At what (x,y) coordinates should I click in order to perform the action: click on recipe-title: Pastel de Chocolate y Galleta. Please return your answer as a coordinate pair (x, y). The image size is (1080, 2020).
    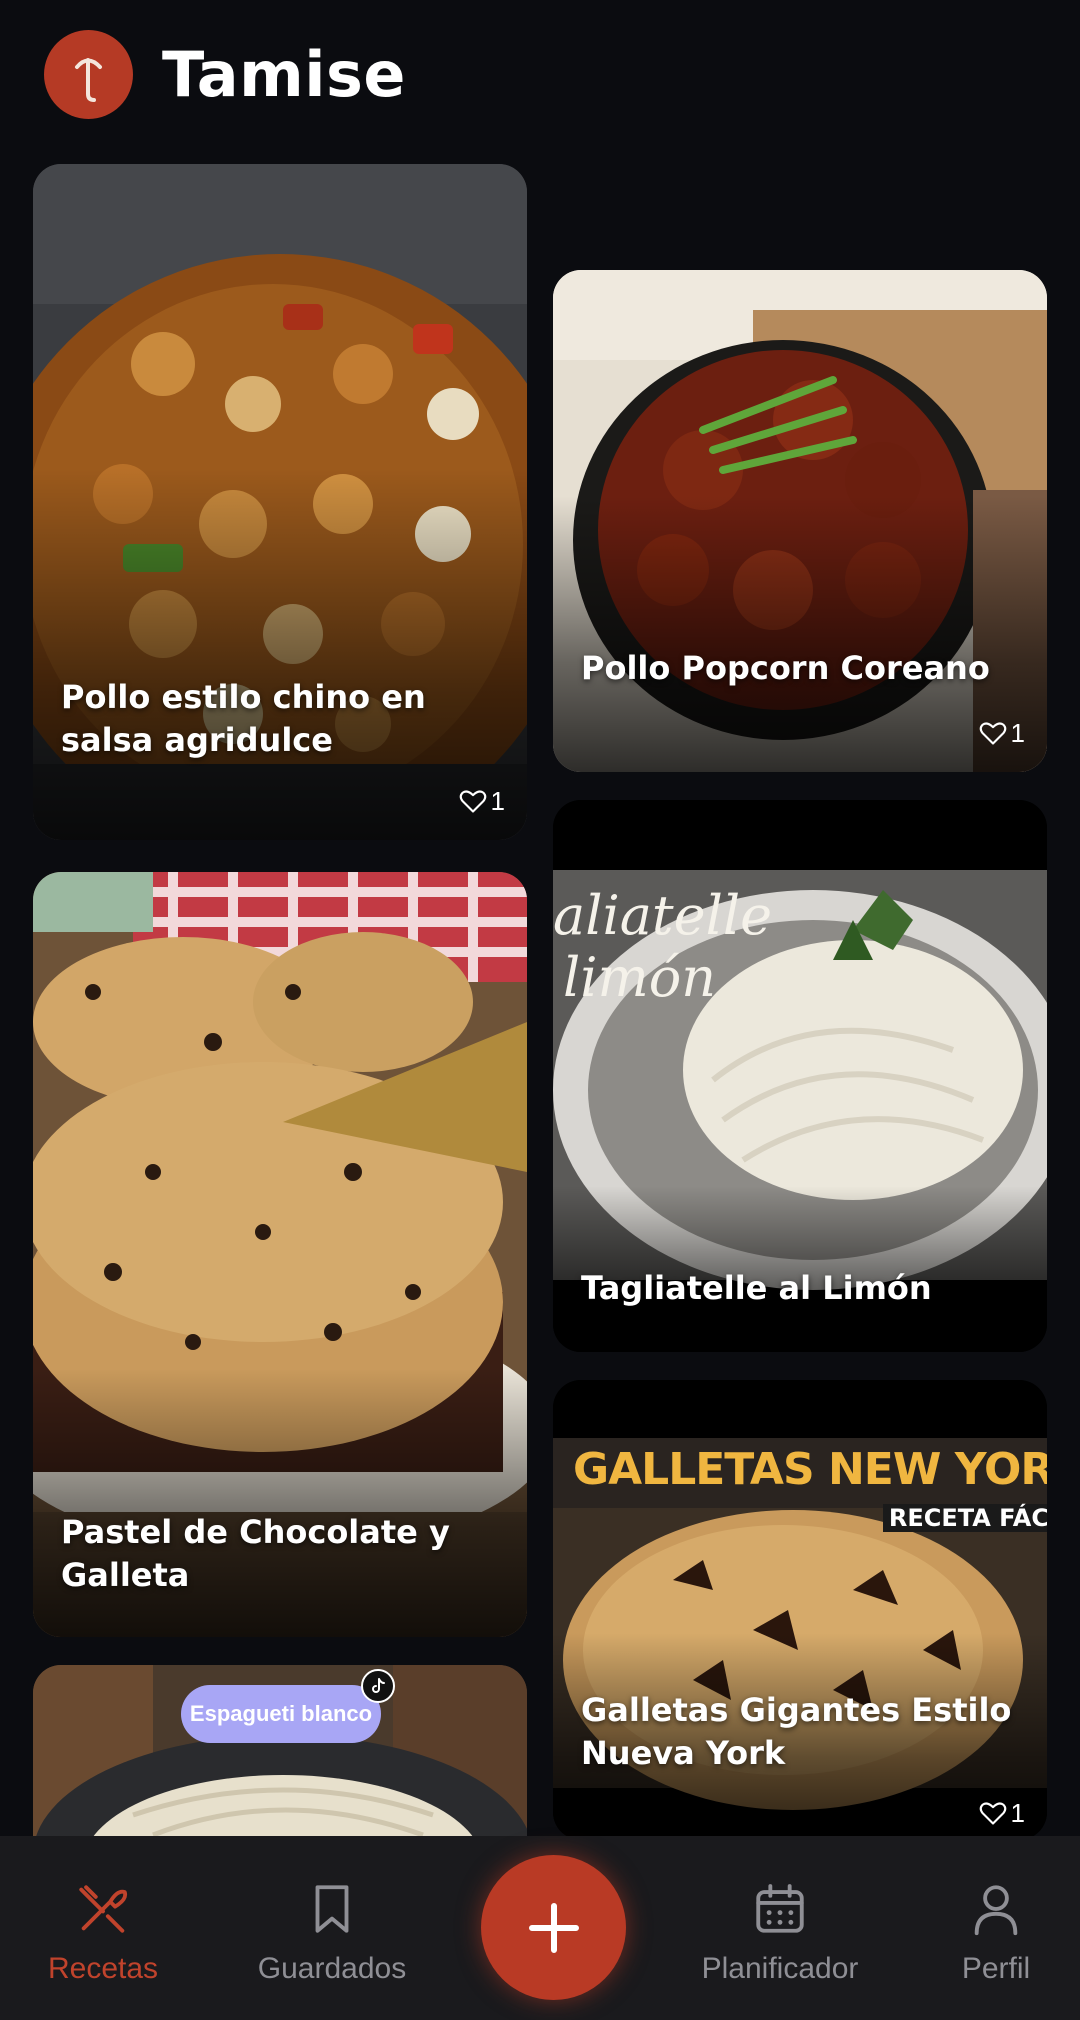
    Looking at the image, I should click on (255, 1553).